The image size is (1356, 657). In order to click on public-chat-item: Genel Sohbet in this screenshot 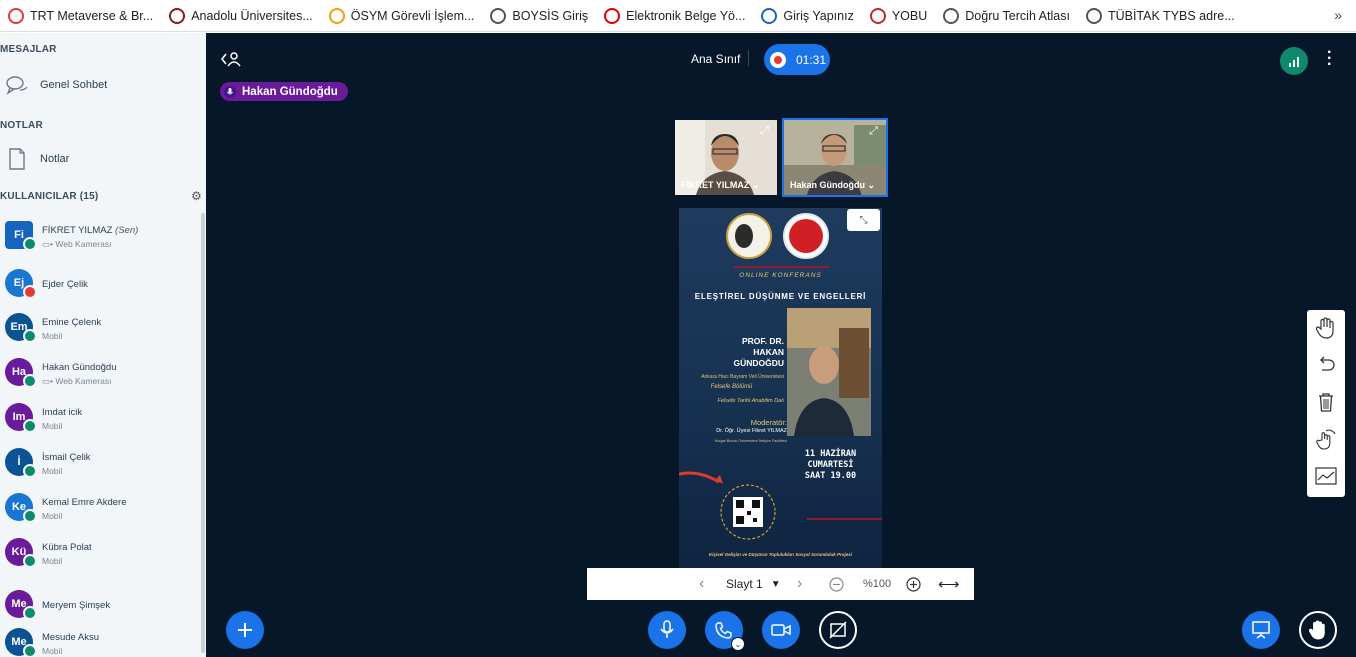, I will do `click(103, 85)`.